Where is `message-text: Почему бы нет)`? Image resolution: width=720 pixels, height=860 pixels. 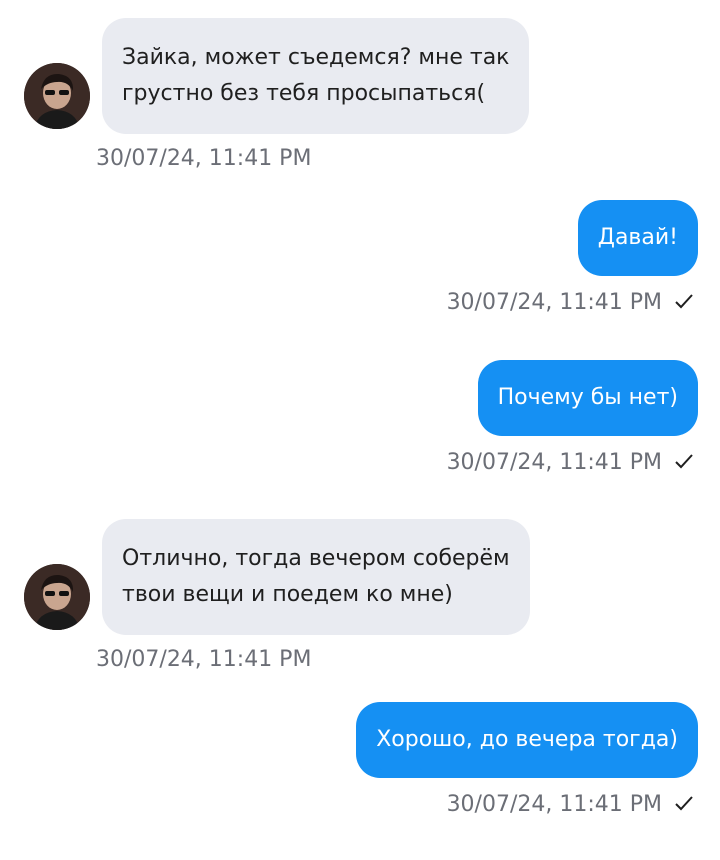 message-text: Почему бы нет) is located at coordinates (587, 397).